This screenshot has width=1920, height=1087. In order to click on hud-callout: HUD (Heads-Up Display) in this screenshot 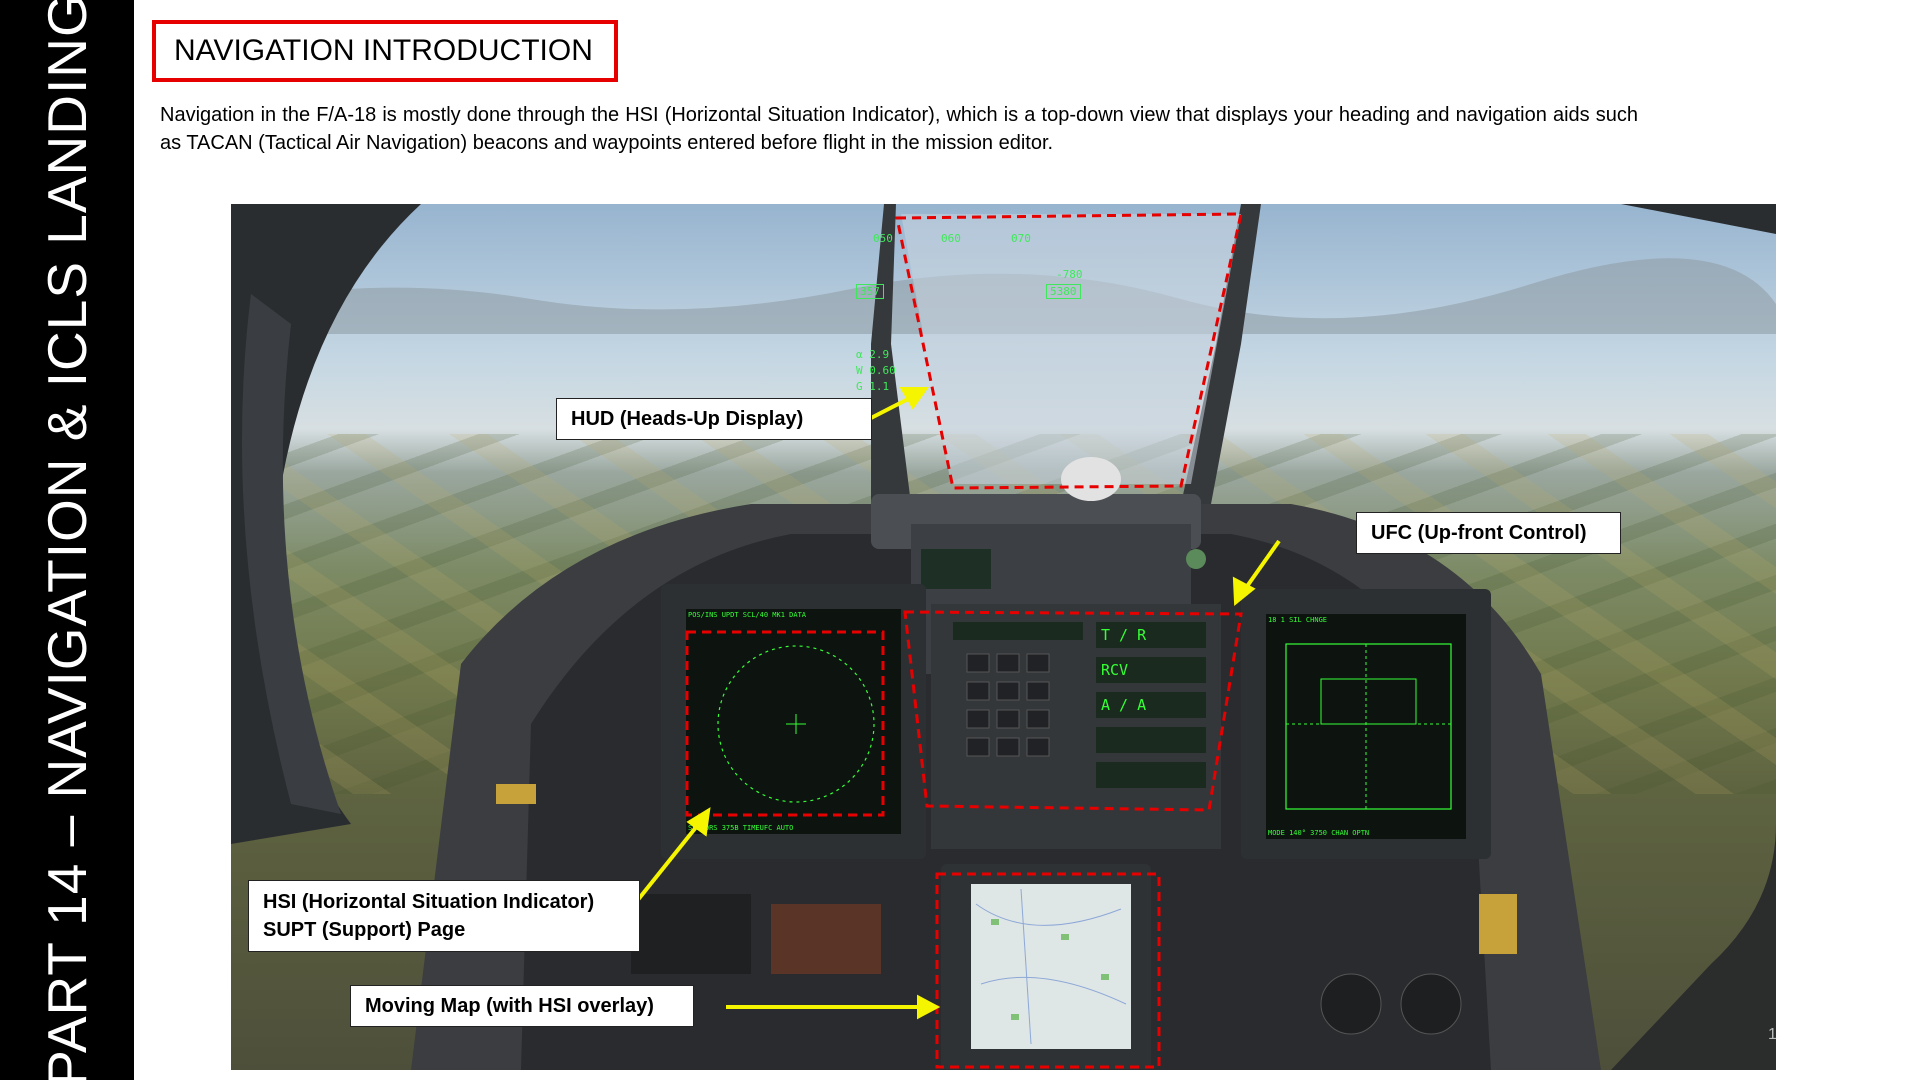, I will do `click(714, 419)`.